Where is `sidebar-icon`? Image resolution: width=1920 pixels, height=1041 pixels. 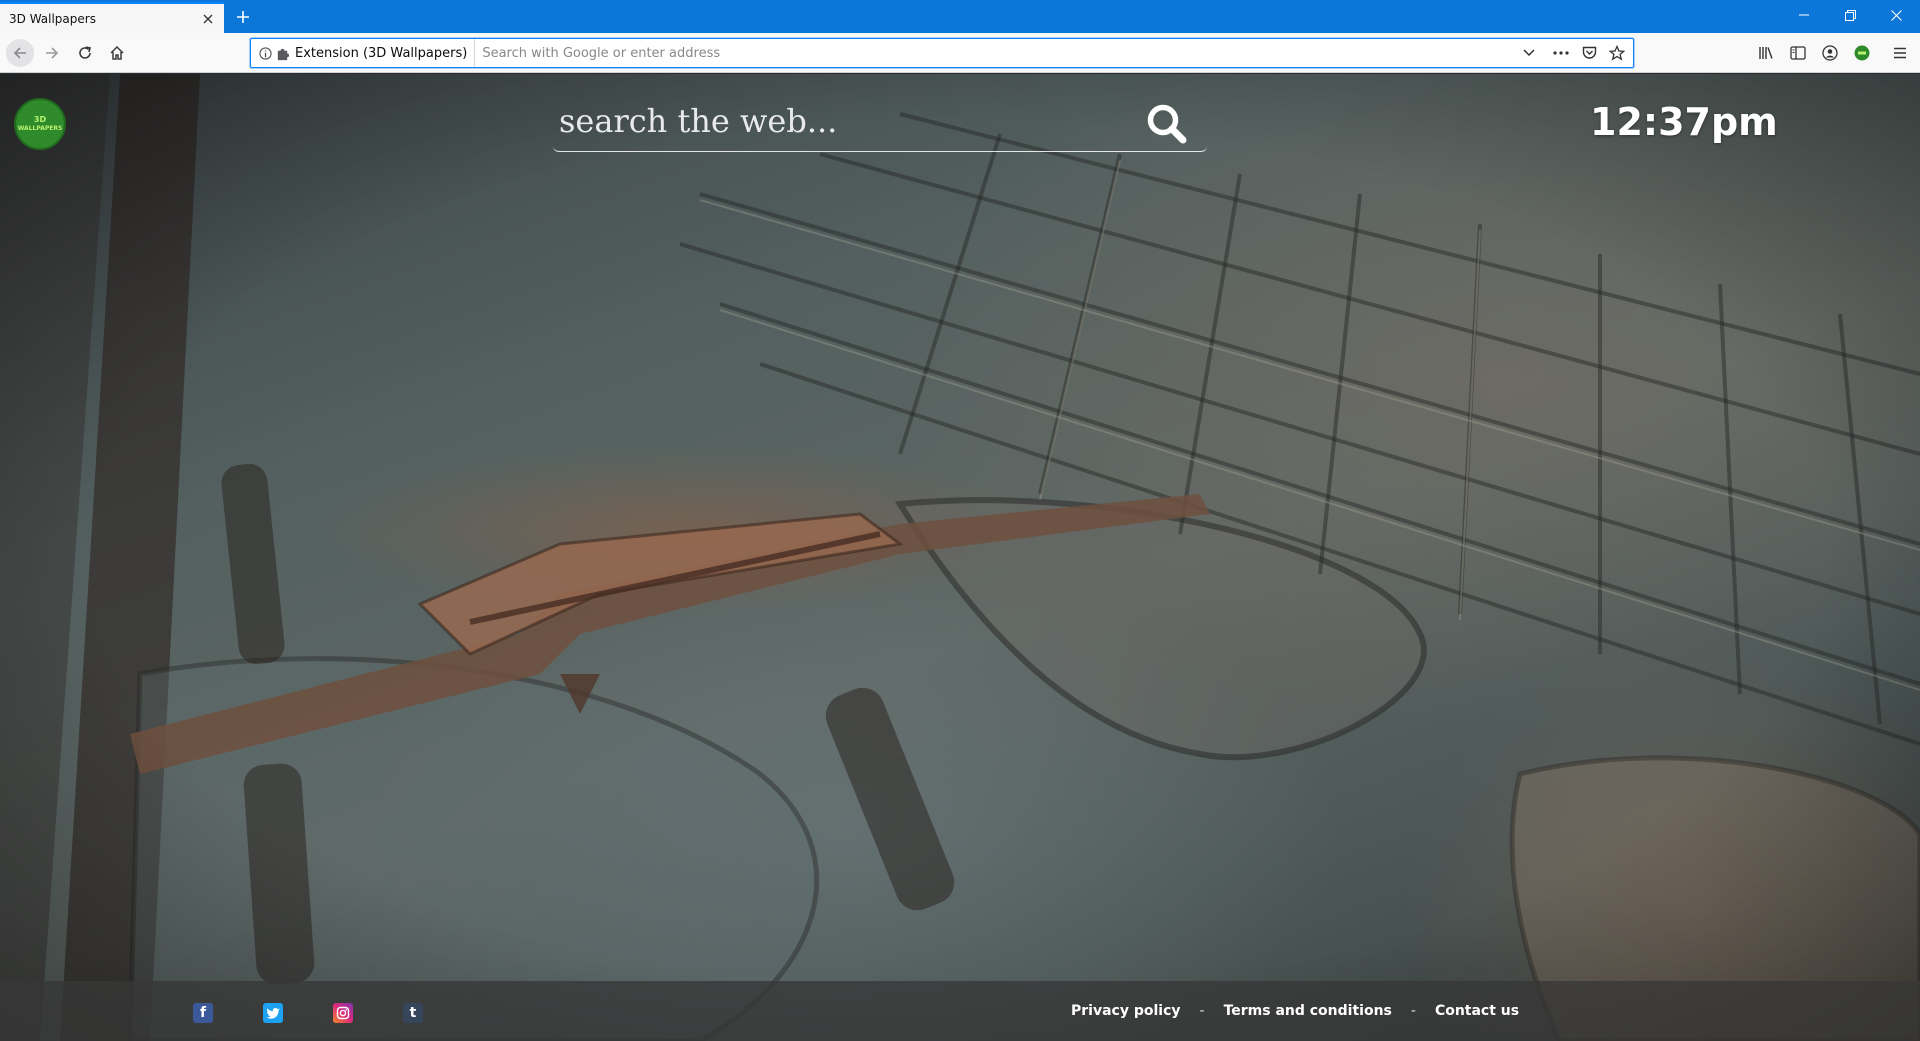
sidebar-icon is located at coordinates (1798, 53).